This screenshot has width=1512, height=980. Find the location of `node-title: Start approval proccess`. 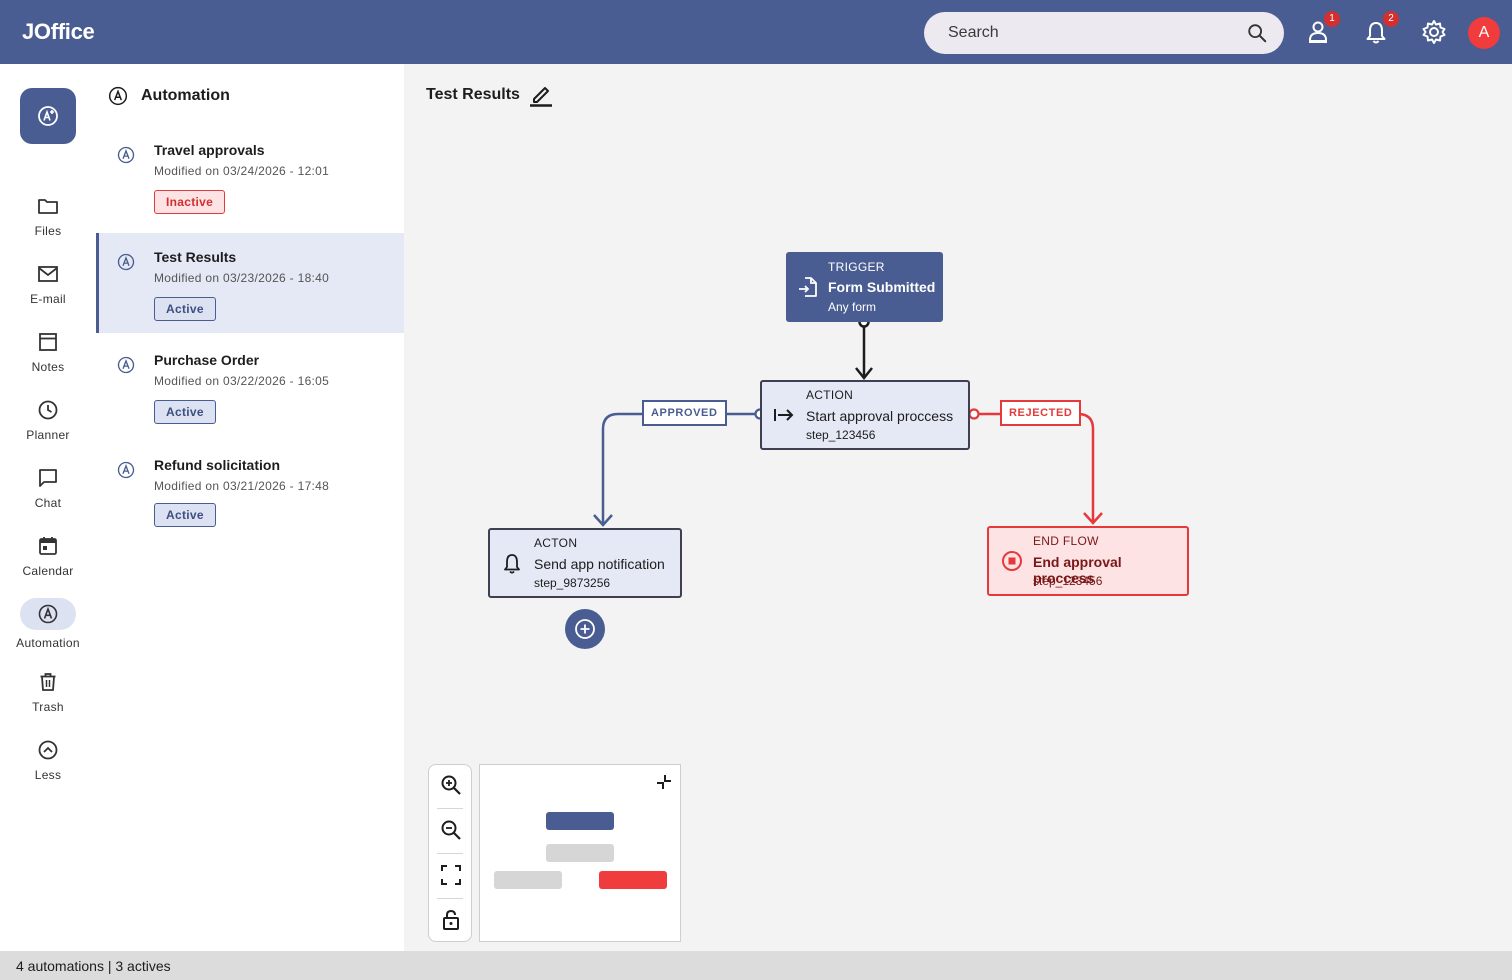

node-title: Start approval proccess is located at coordinates (880, 416).